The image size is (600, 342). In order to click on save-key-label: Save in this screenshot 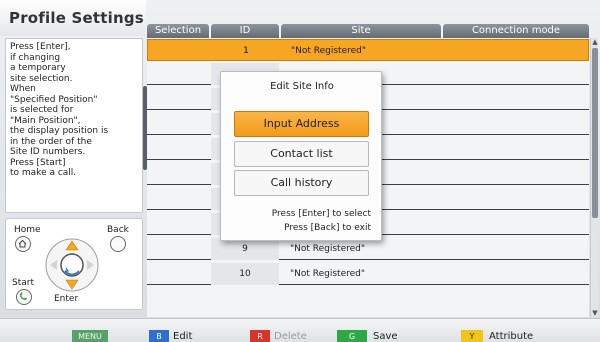, I will do `click(385, 336)`.